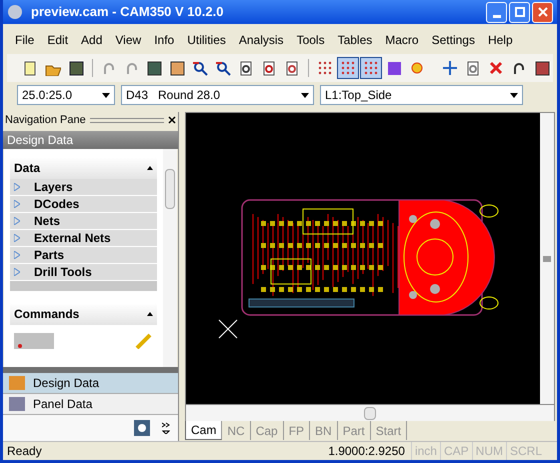  What do you see at coordinates (90, 140) in the screenshot?
I see `section-header: Design Data` at bounding box center [90, 140].